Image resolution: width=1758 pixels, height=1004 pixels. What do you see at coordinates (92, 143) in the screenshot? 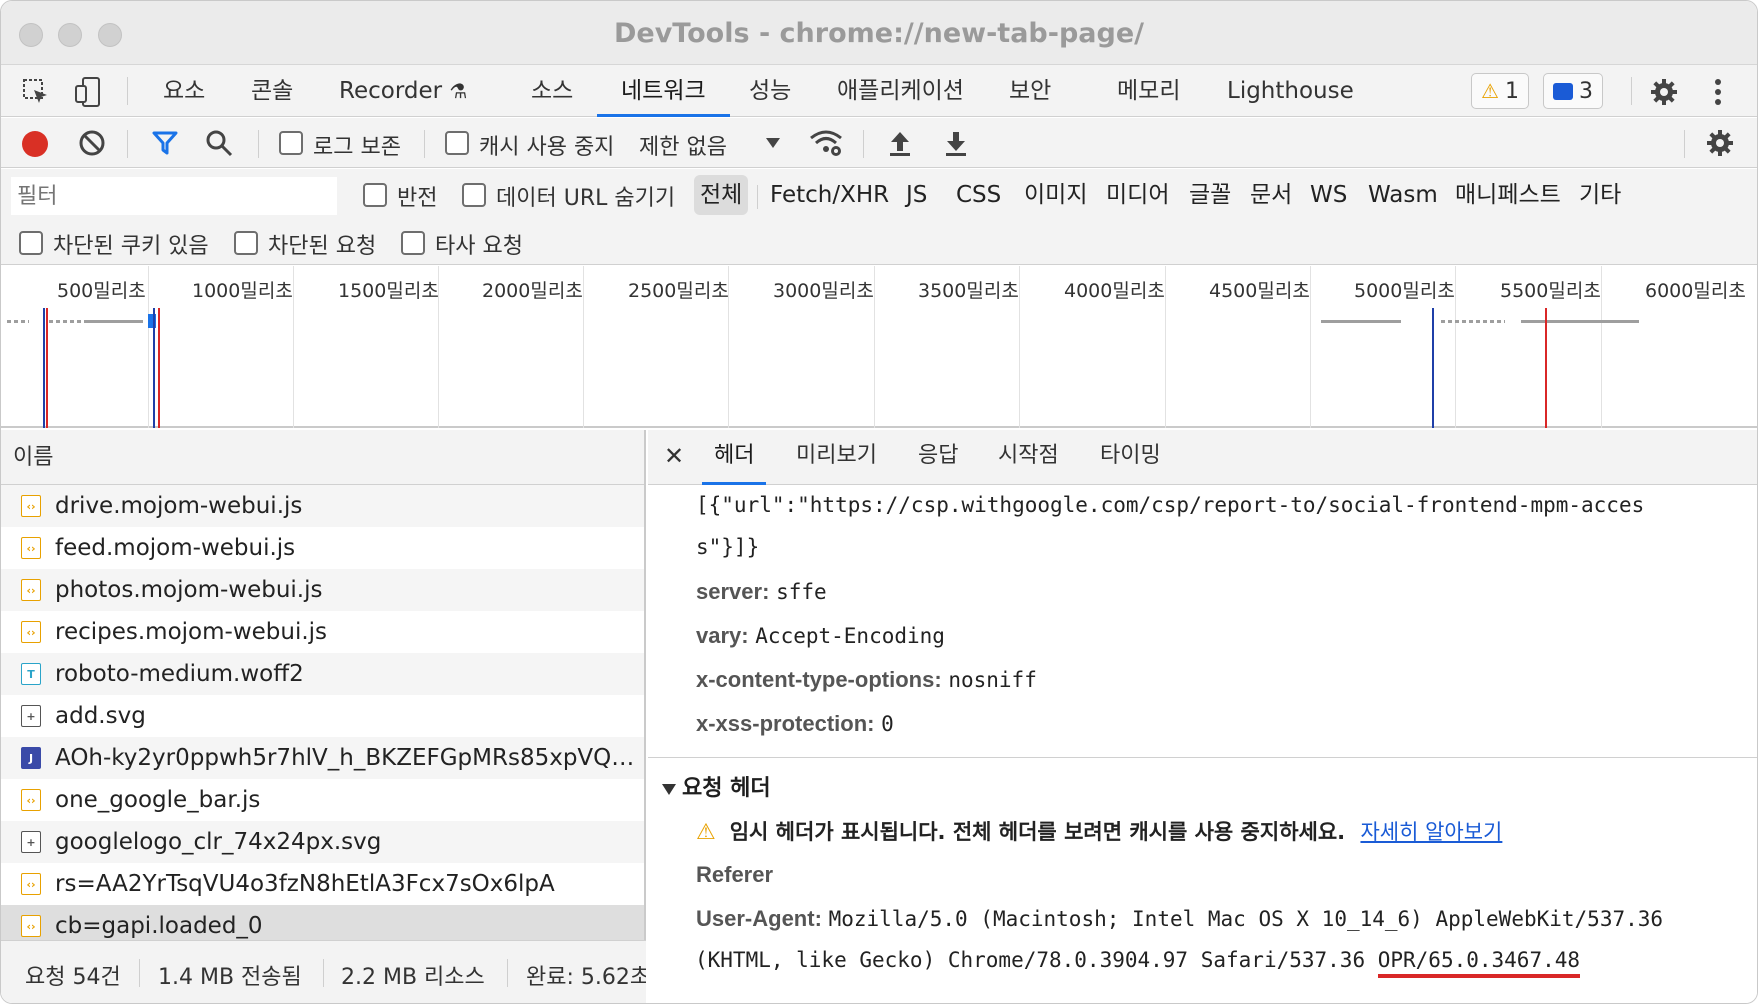
I see `clear-icon` at bounding box center [92, 143].